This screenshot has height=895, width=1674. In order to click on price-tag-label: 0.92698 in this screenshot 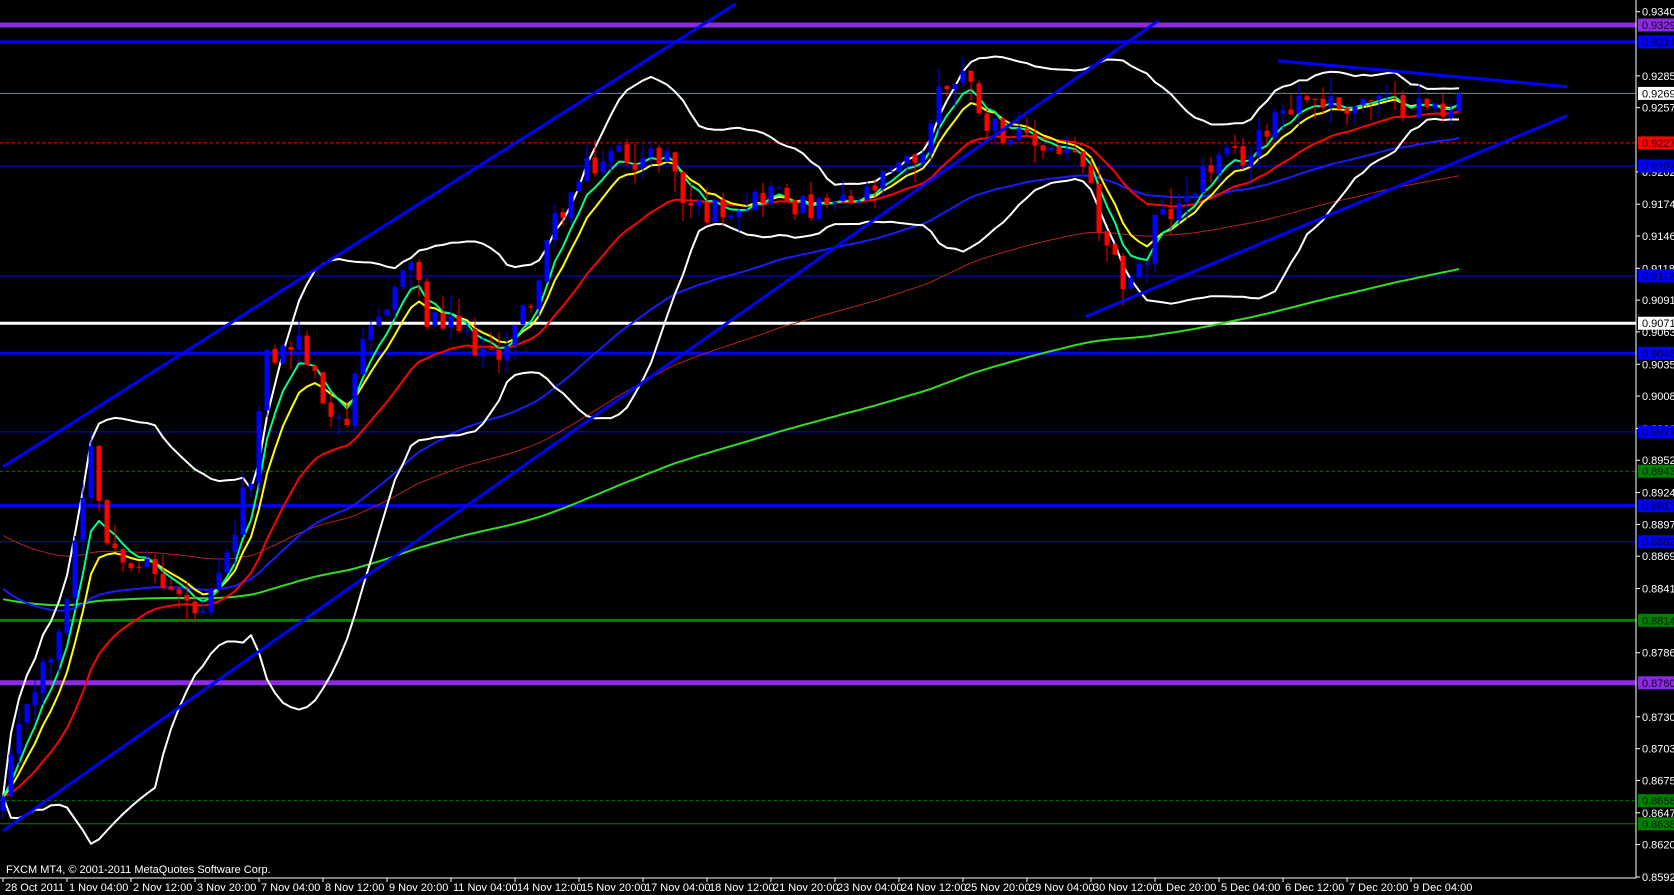, I will do `click(1658, 94)`.